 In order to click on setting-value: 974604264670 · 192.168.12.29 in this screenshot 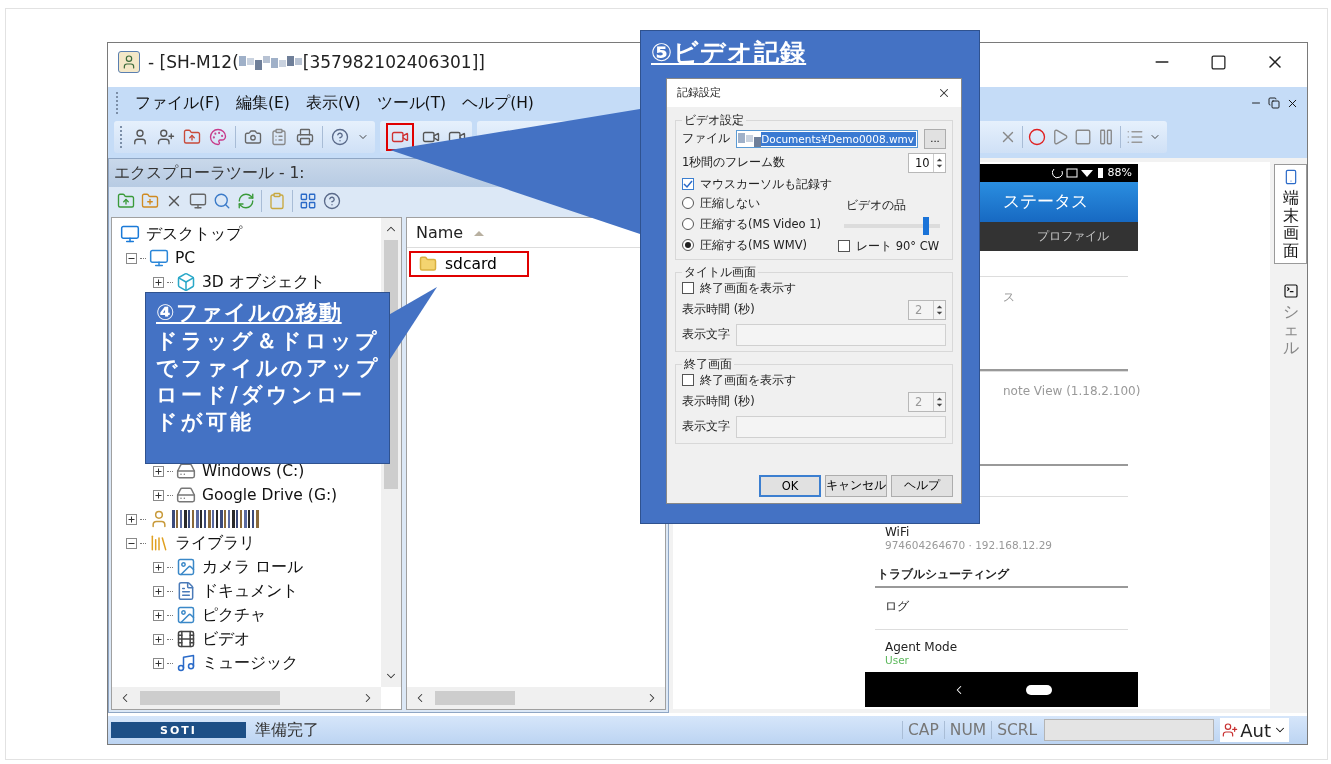, I will do `click(969, 545)`.